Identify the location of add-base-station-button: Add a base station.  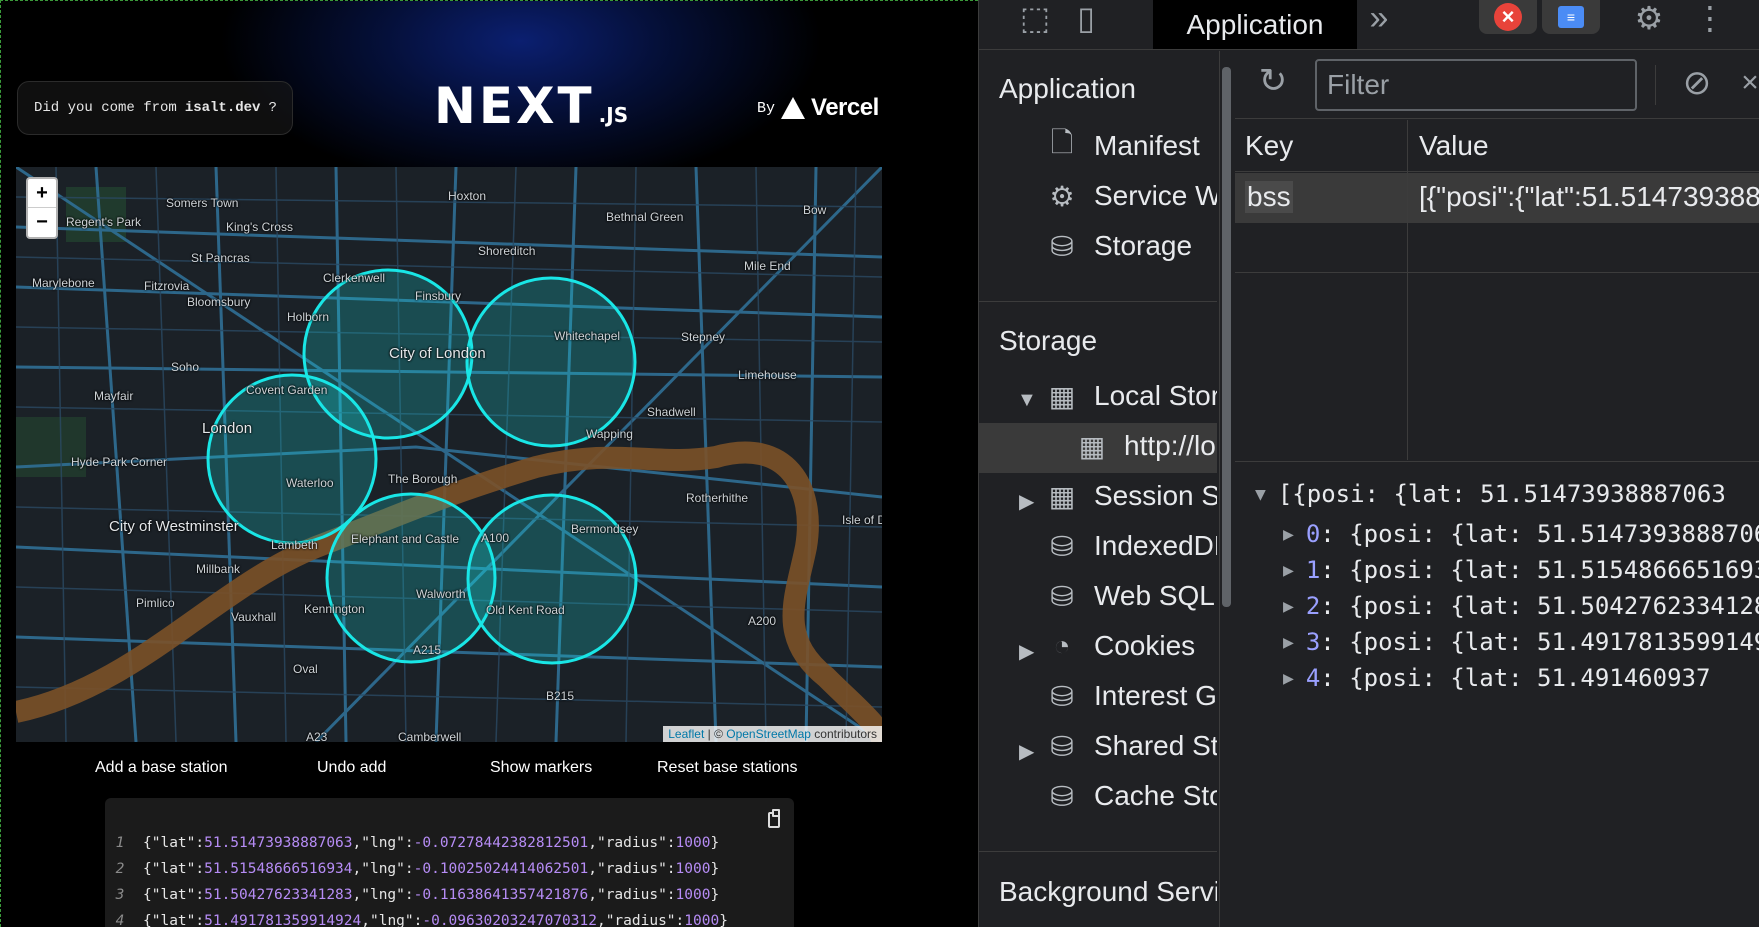
(161, 768).